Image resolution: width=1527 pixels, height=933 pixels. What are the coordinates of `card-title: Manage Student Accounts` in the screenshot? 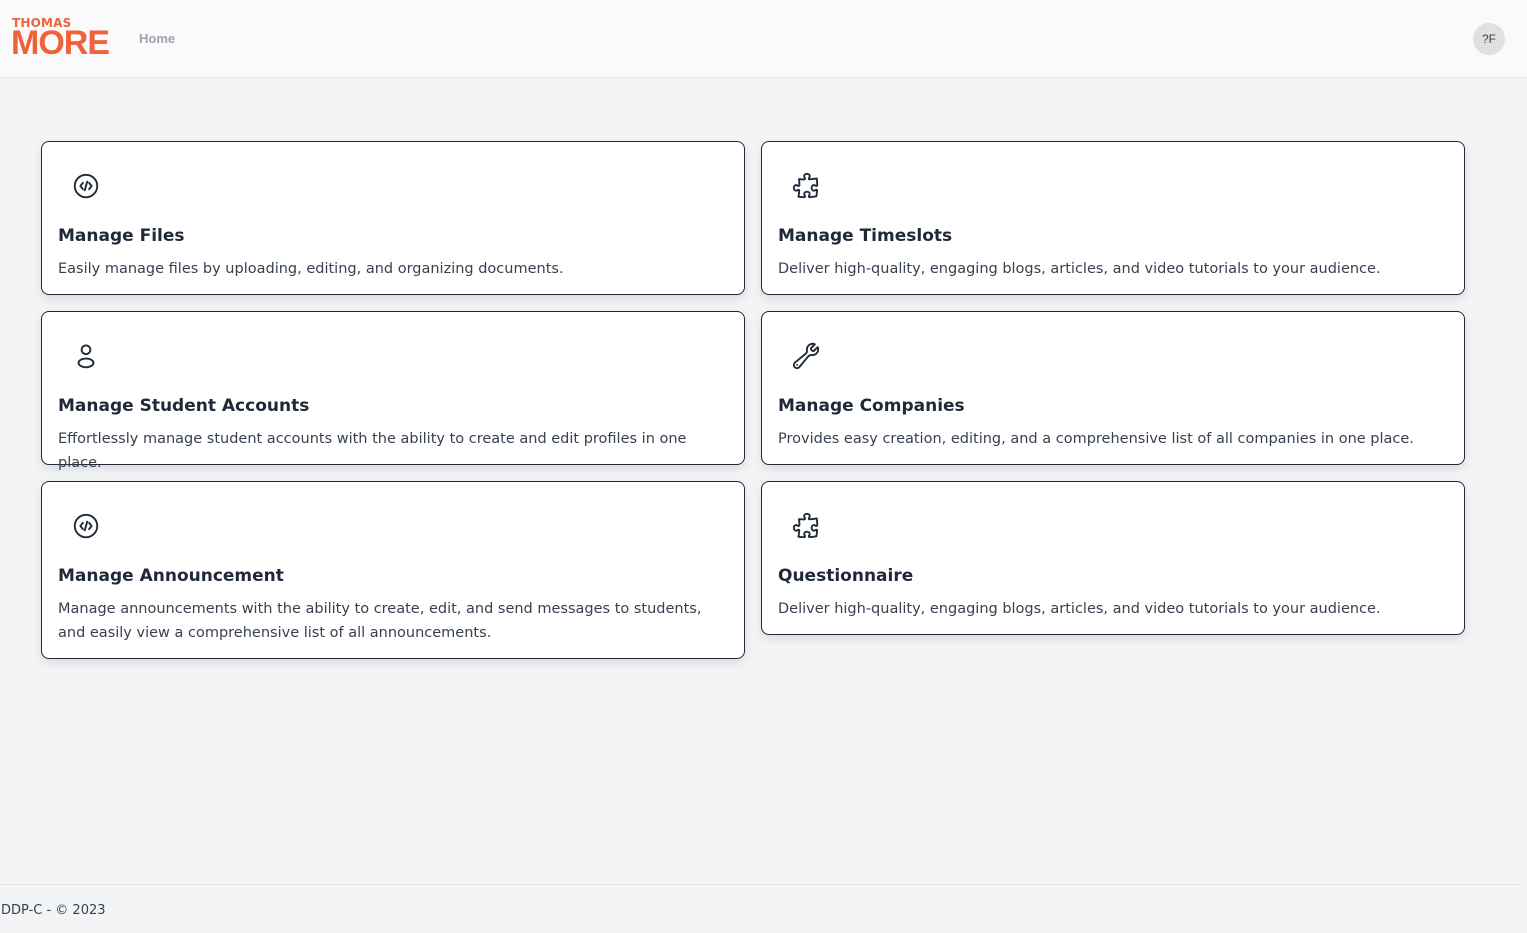 It's located at (184, 406).